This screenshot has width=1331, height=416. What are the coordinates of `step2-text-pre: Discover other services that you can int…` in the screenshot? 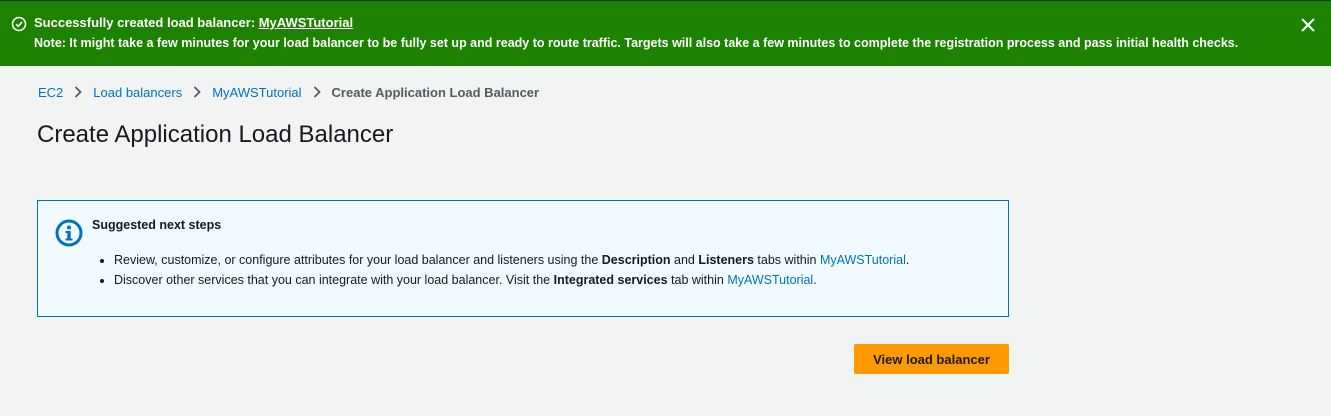 It's located at (334, 280).